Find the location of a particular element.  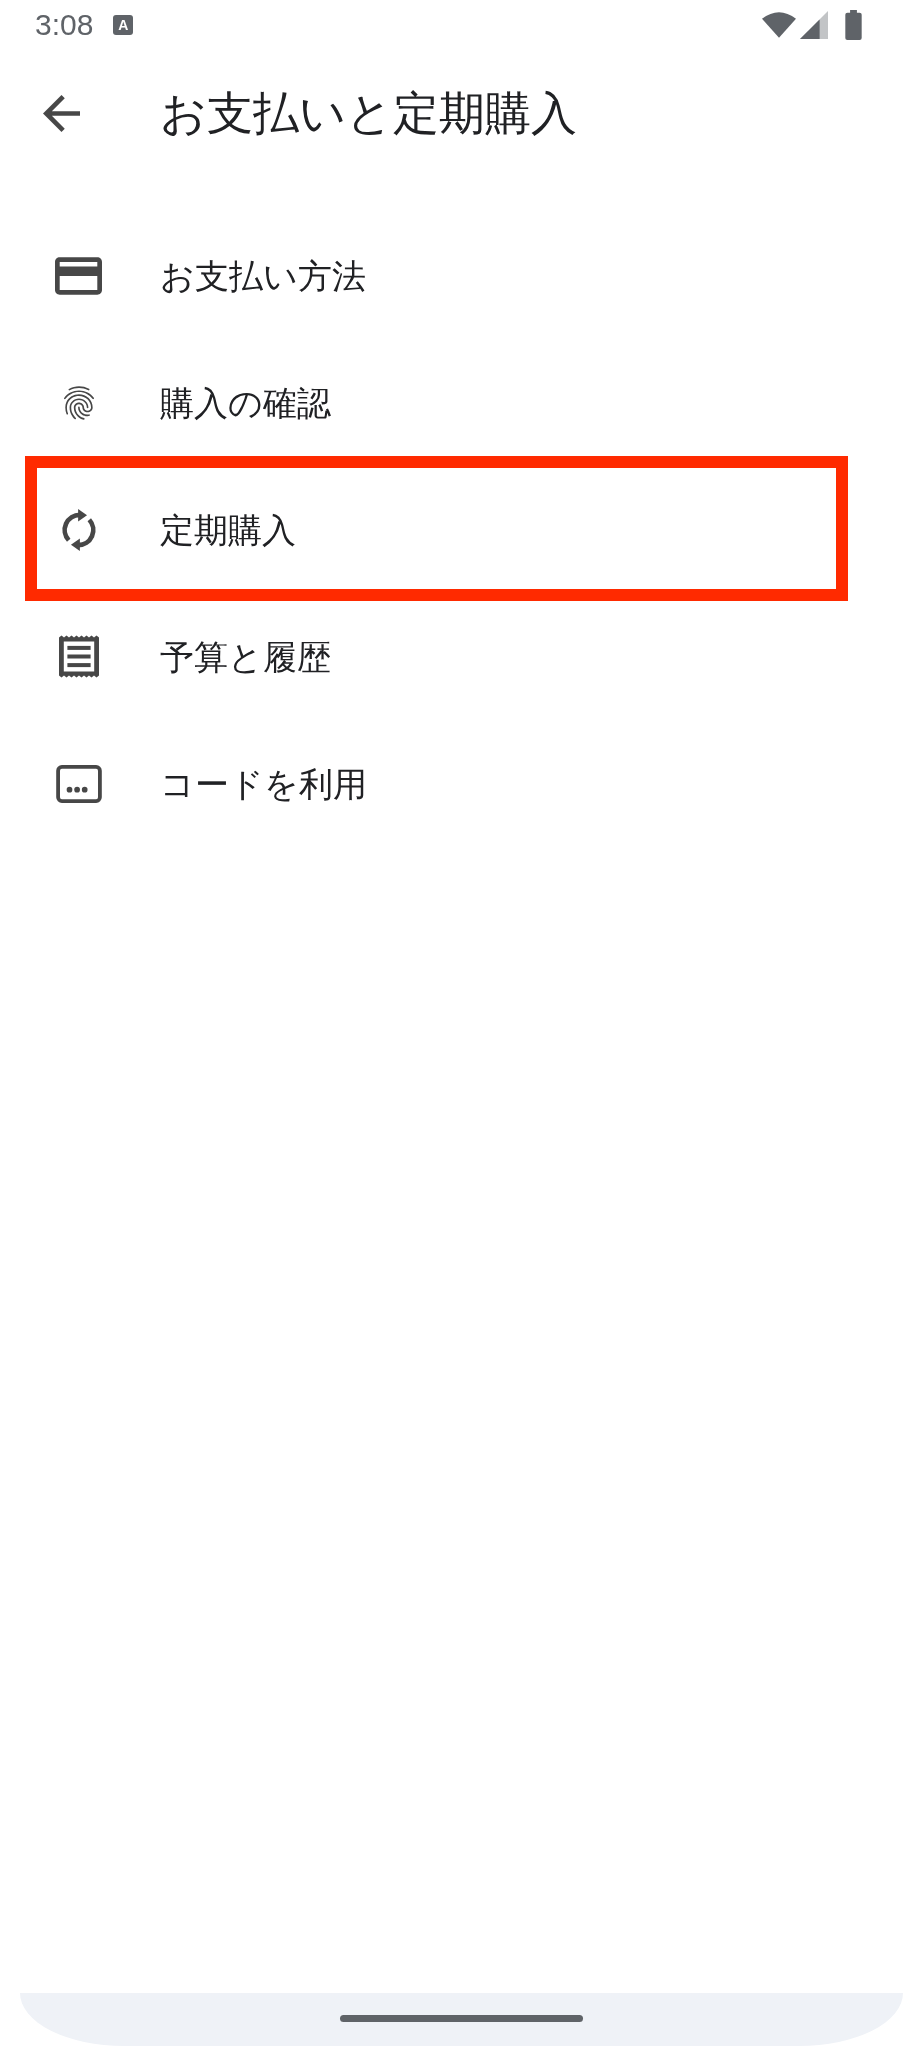

menu-item: 定期購入 is located at coordinates (454, 529).